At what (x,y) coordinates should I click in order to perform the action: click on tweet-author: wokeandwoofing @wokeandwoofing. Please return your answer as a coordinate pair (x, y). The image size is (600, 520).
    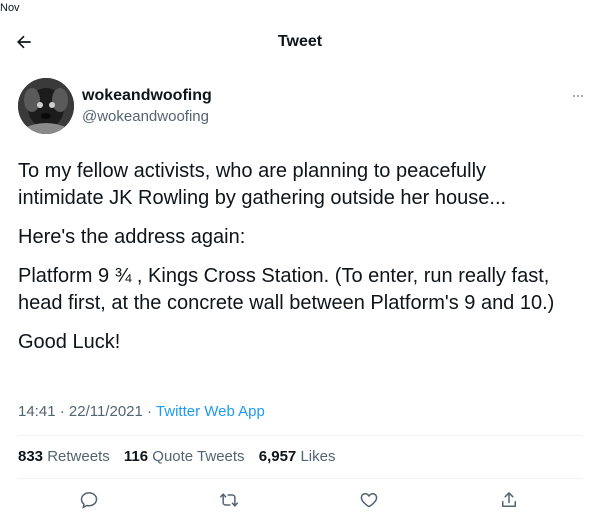
    Looking at the image, I should click on (303, 108).